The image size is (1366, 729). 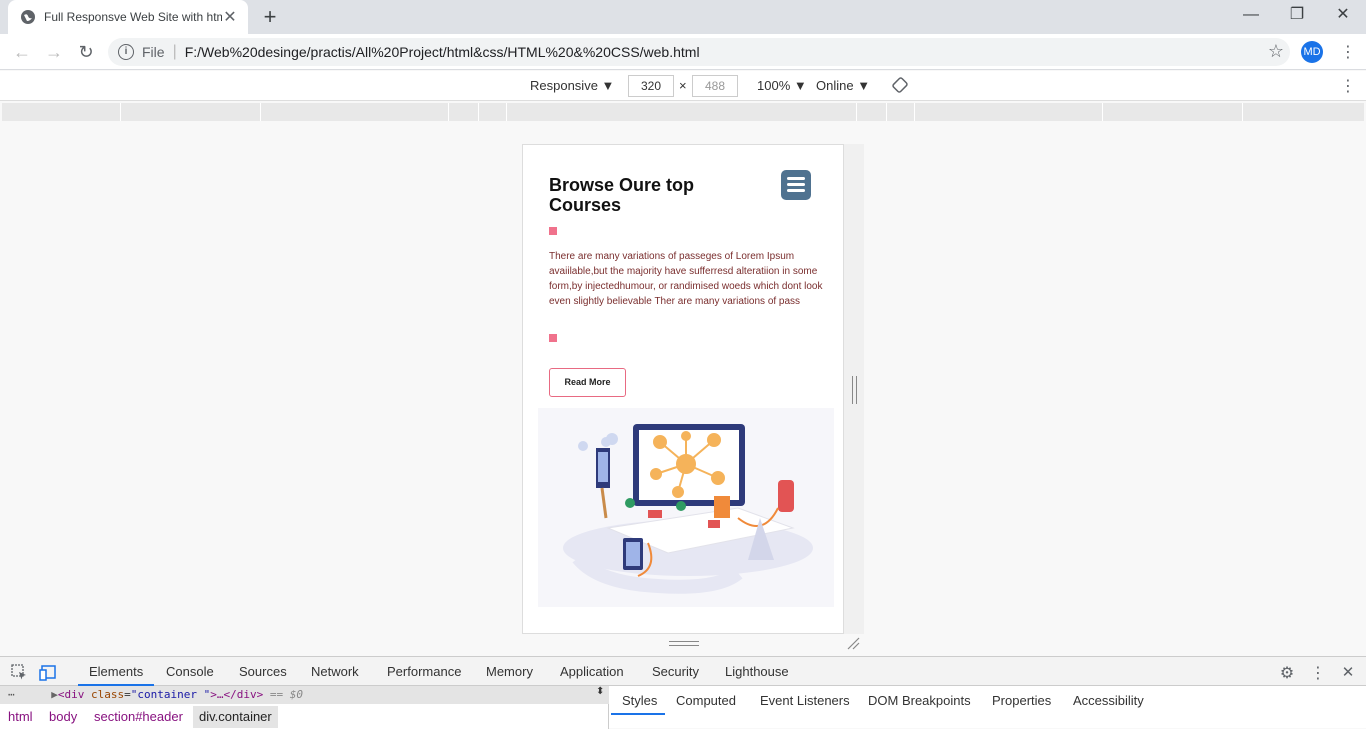 I want to click on dimension-times: ×, so click(x=683, y=85).